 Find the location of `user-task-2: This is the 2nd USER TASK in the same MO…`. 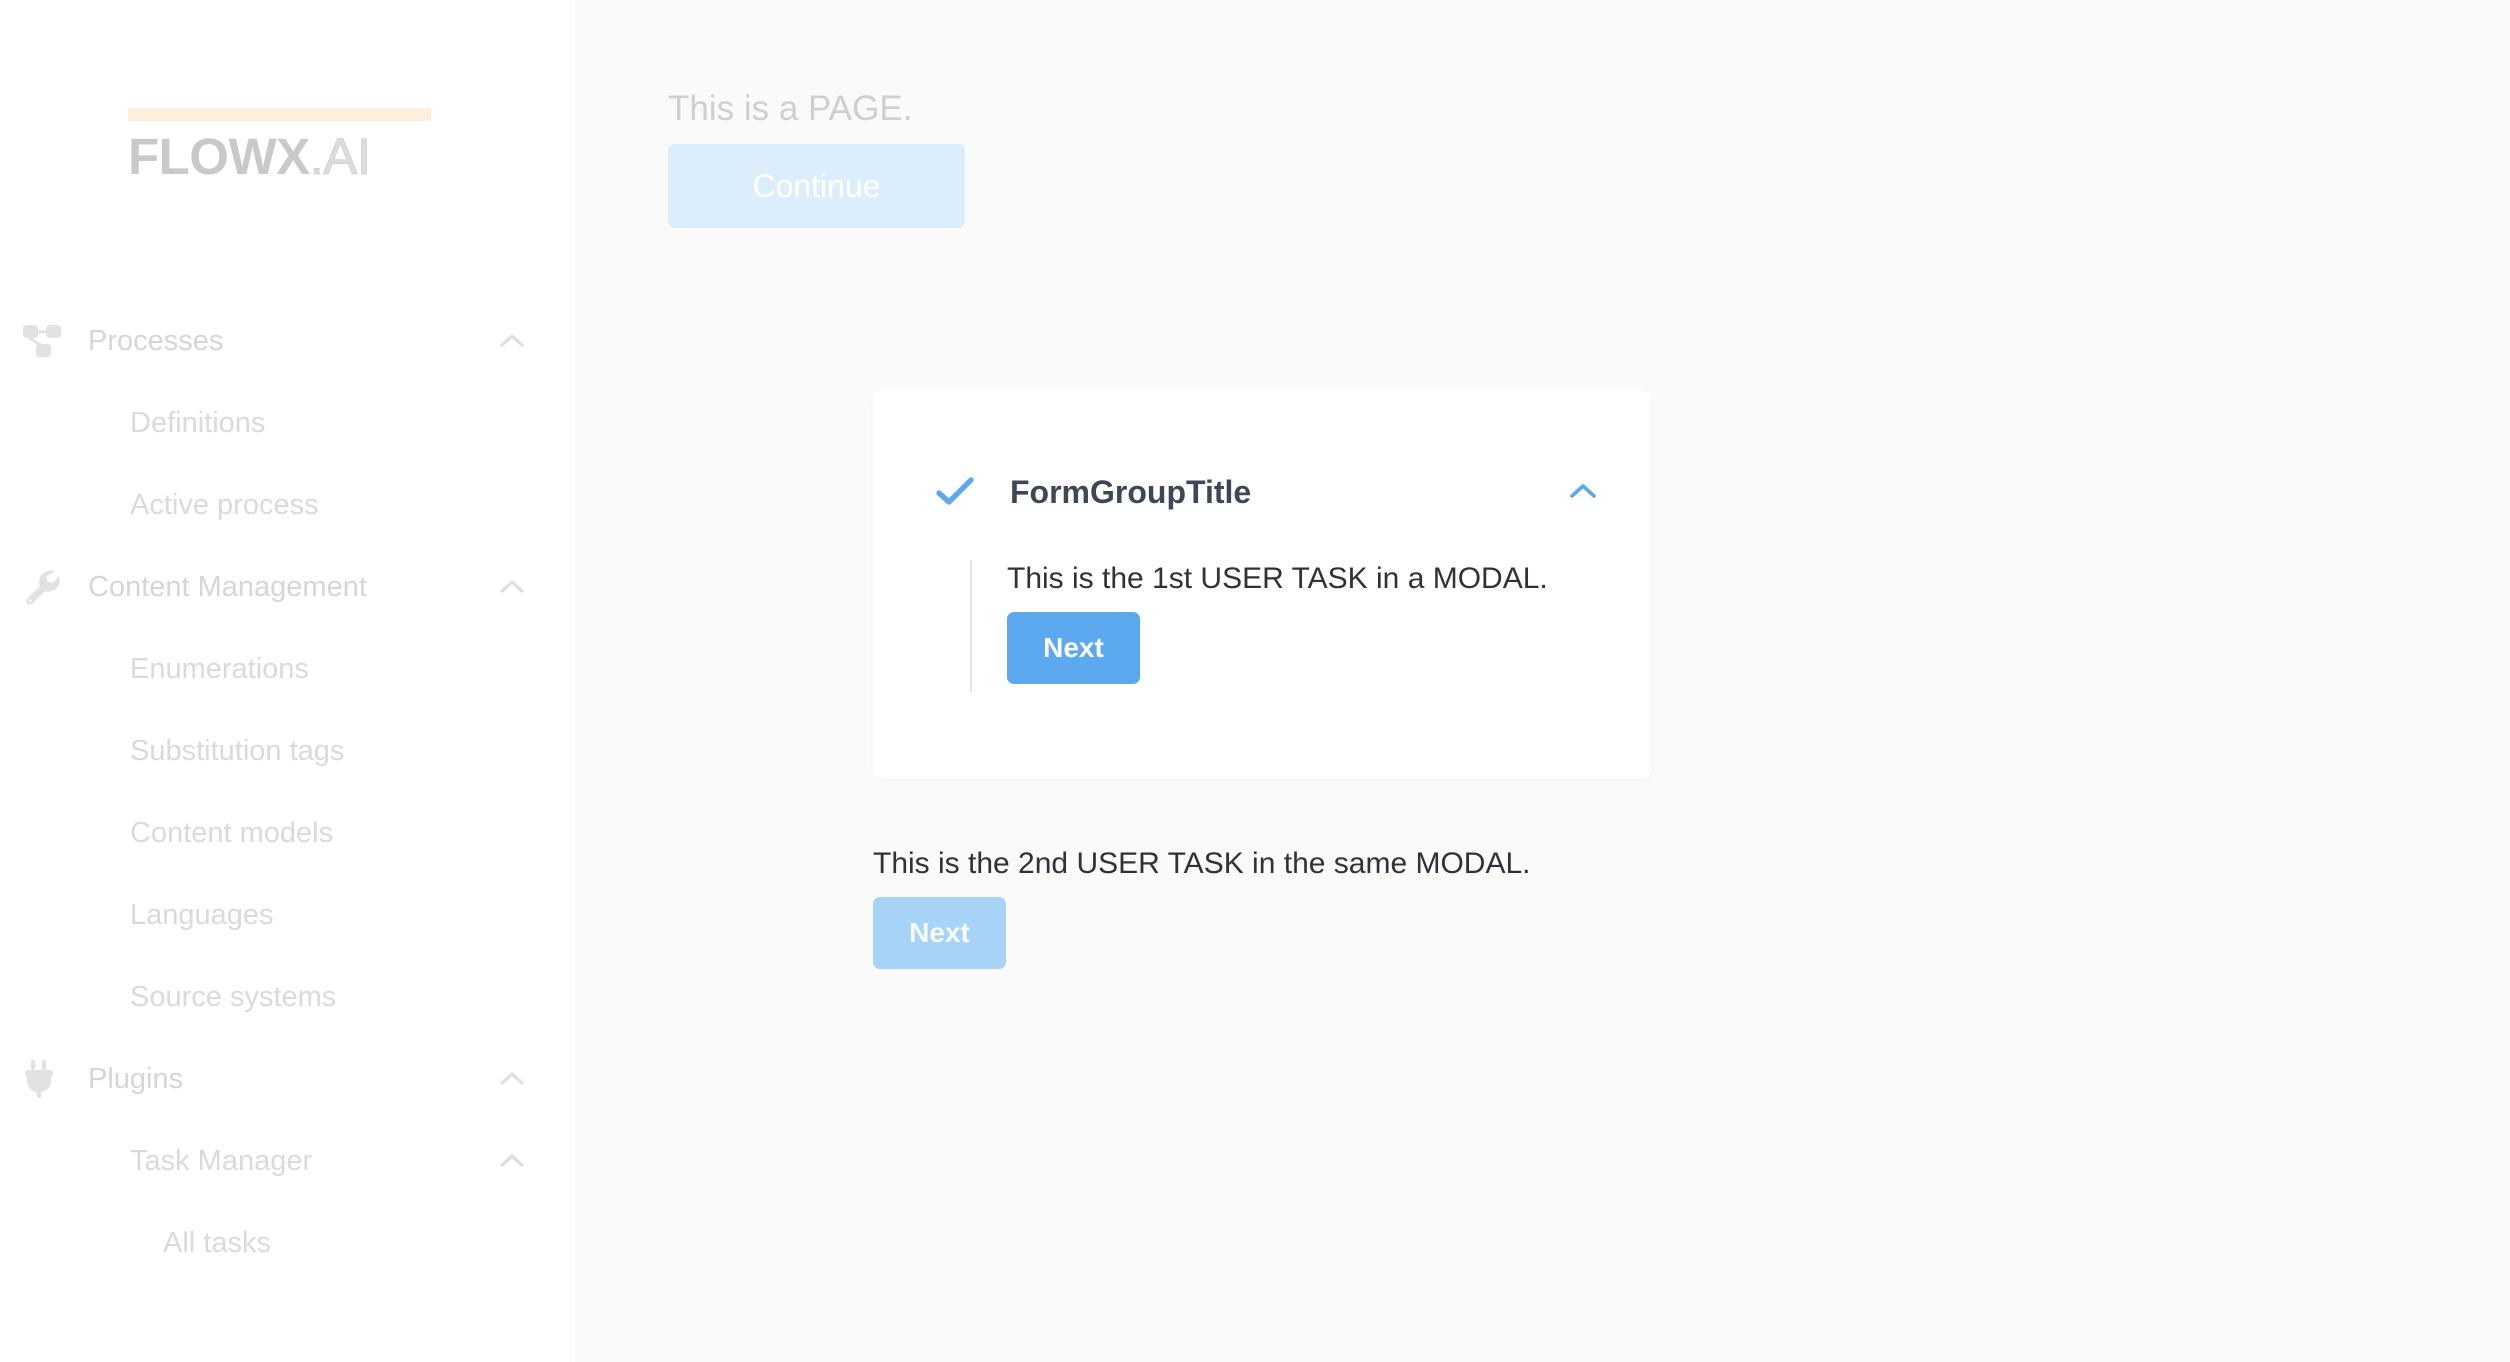

user-task-2: This is the 2nd USER TASK in the same MO… is located at coordinates (1273, 907).